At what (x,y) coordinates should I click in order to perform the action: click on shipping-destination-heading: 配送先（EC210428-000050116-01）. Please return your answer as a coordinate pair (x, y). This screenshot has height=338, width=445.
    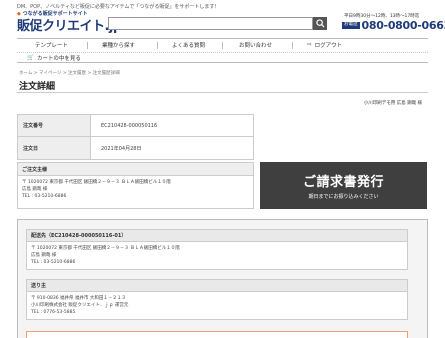
    Looking at the image, I should click on (217, 236).